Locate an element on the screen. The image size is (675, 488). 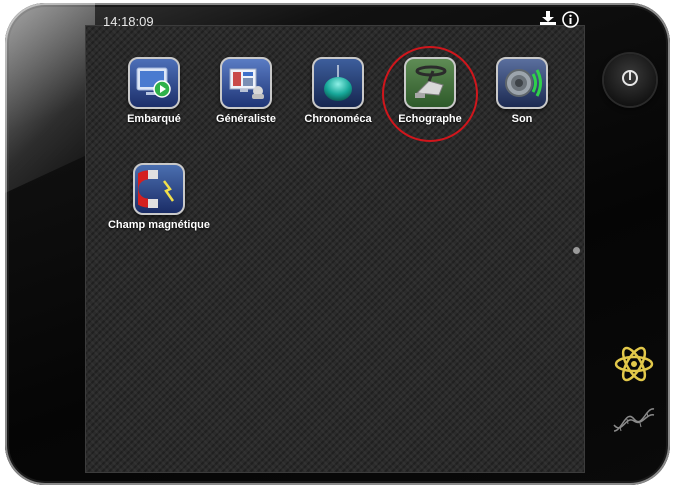
app-label: Généraliste is located at coordinates (246, 119).